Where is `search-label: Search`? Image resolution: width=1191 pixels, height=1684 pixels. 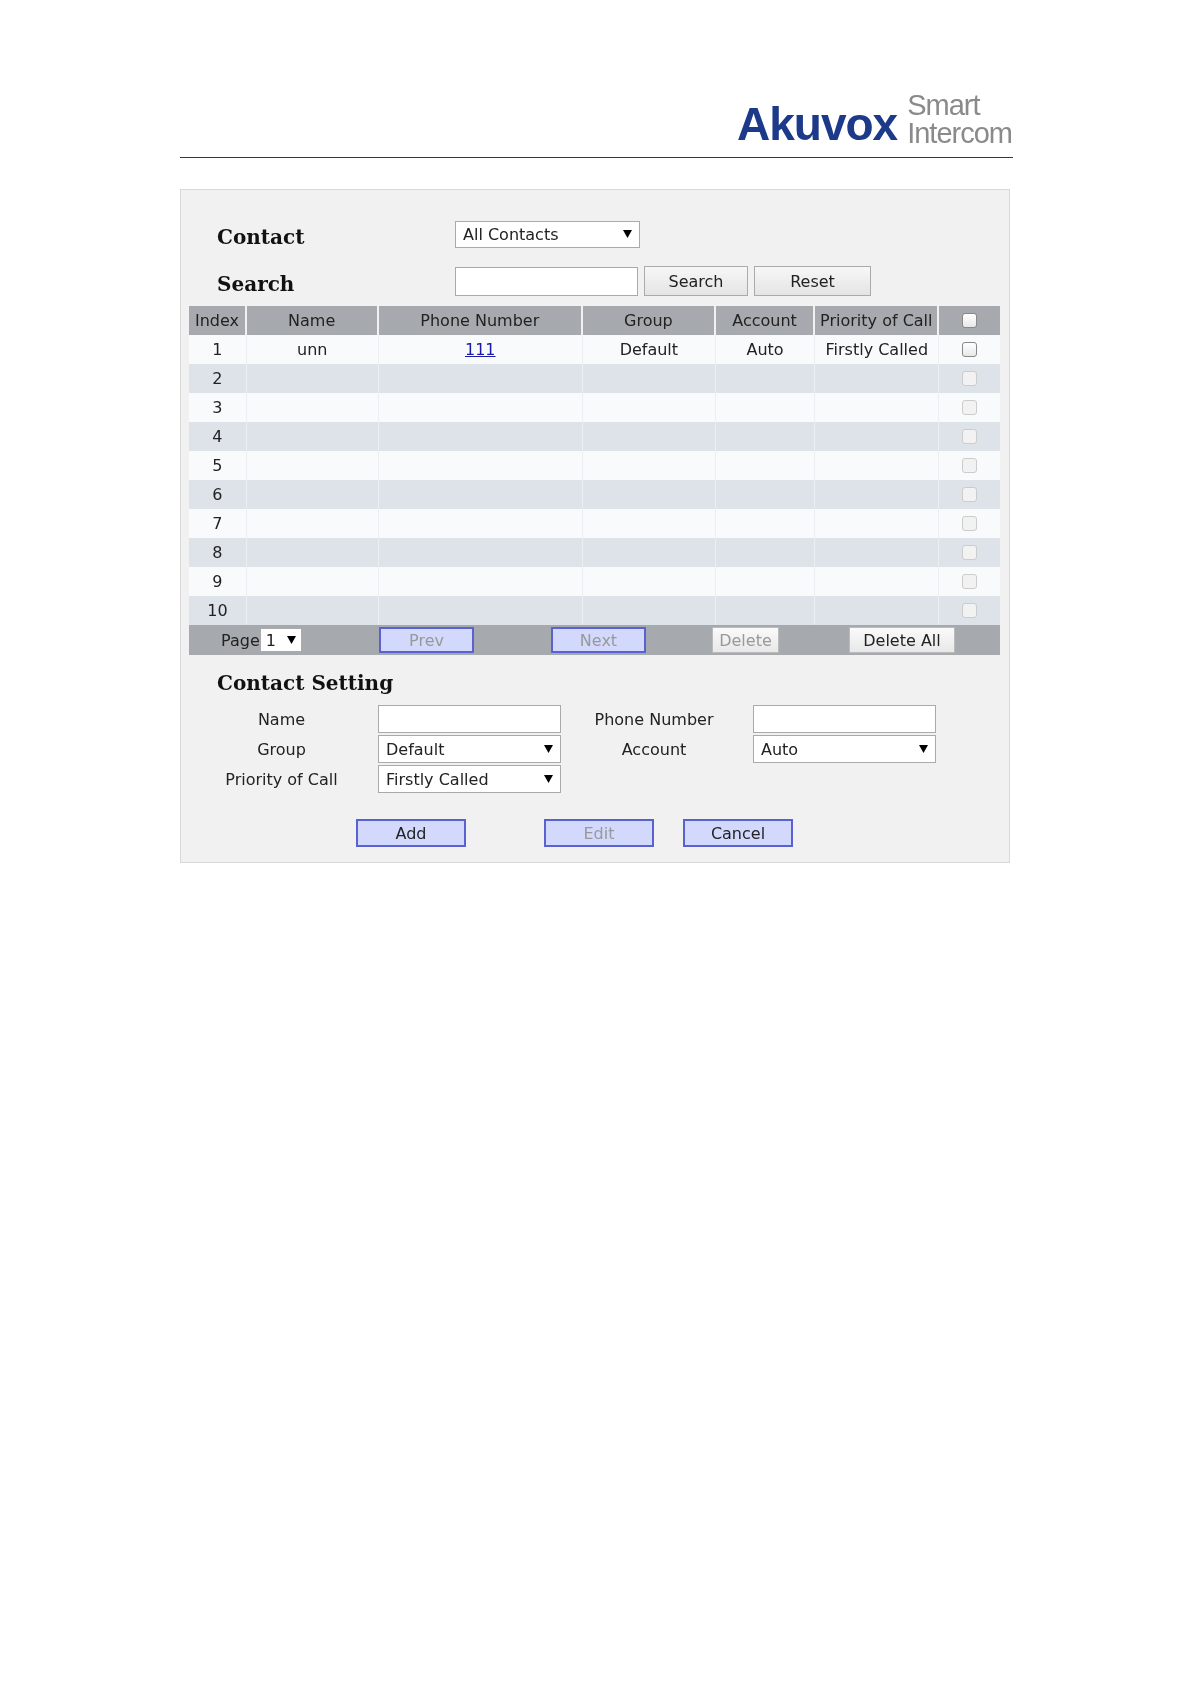 search-label: Search is located at coordinates (256, 284).